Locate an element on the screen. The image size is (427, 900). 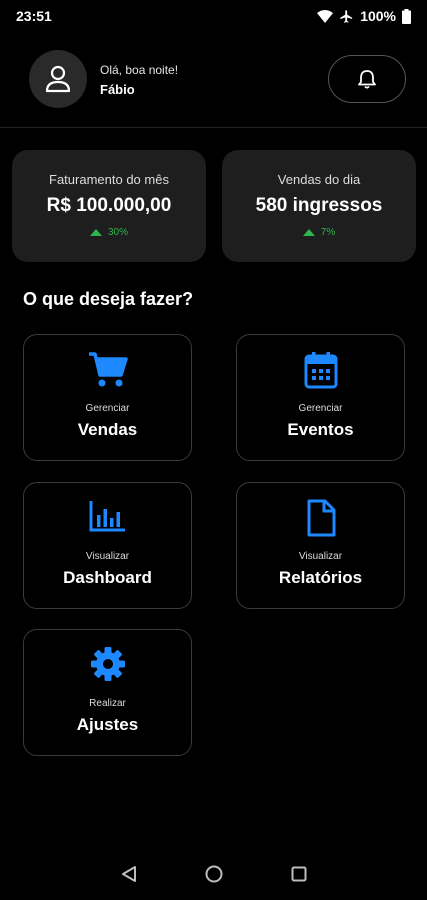
action-card-relatorios: Visualizar Relatórios is located at coordinates (320, 545).